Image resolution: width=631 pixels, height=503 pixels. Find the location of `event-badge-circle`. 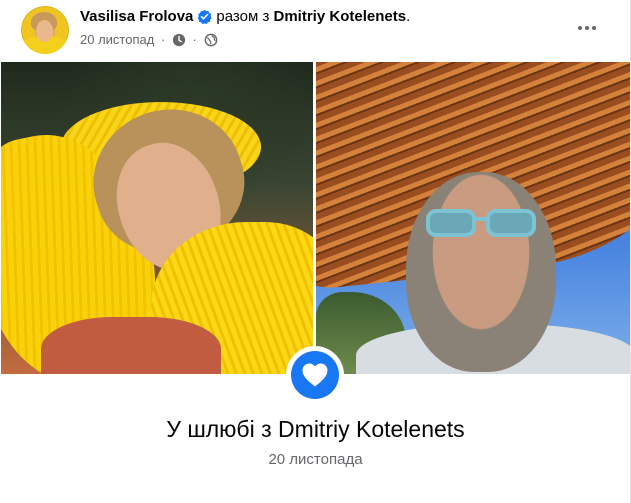

event-badge-circle is located at coordinates (315, 375).